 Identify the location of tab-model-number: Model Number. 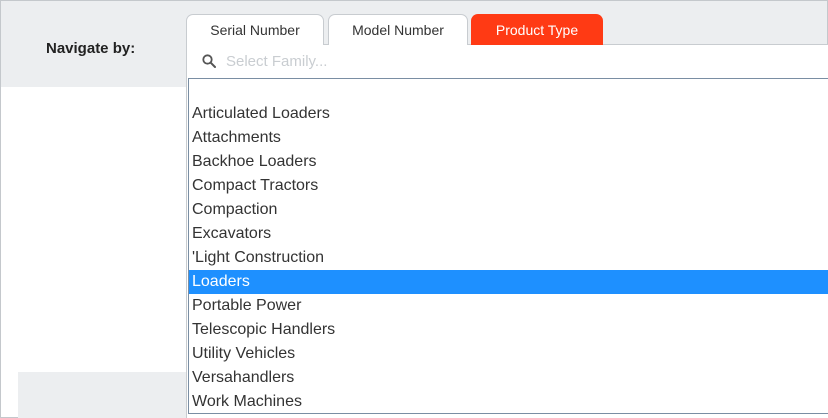
(398, 29).